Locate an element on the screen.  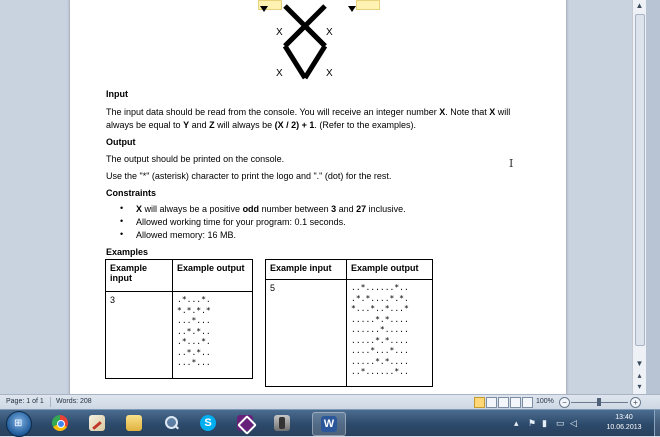
word-icon: W is located at coordinates (329, 424).